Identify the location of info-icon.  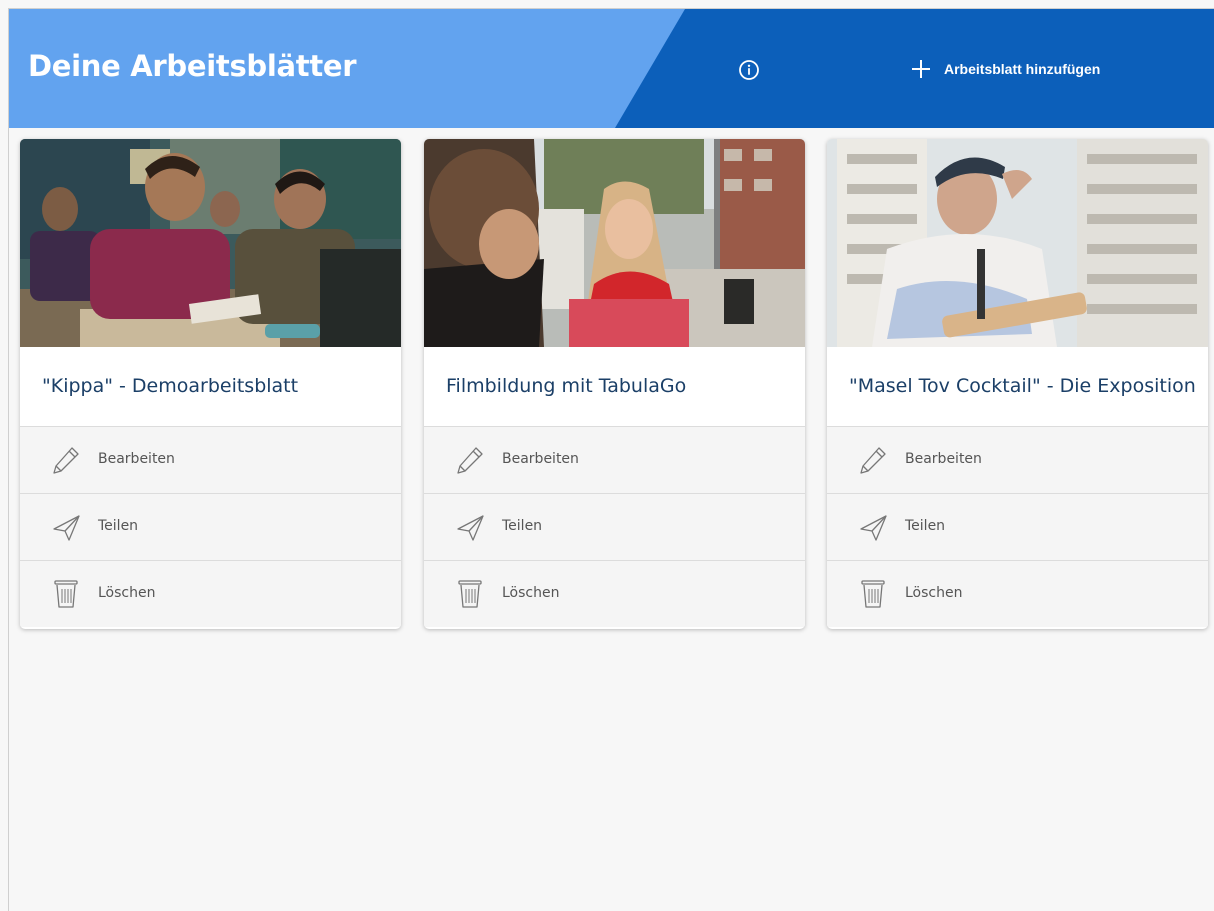
(749, 70).